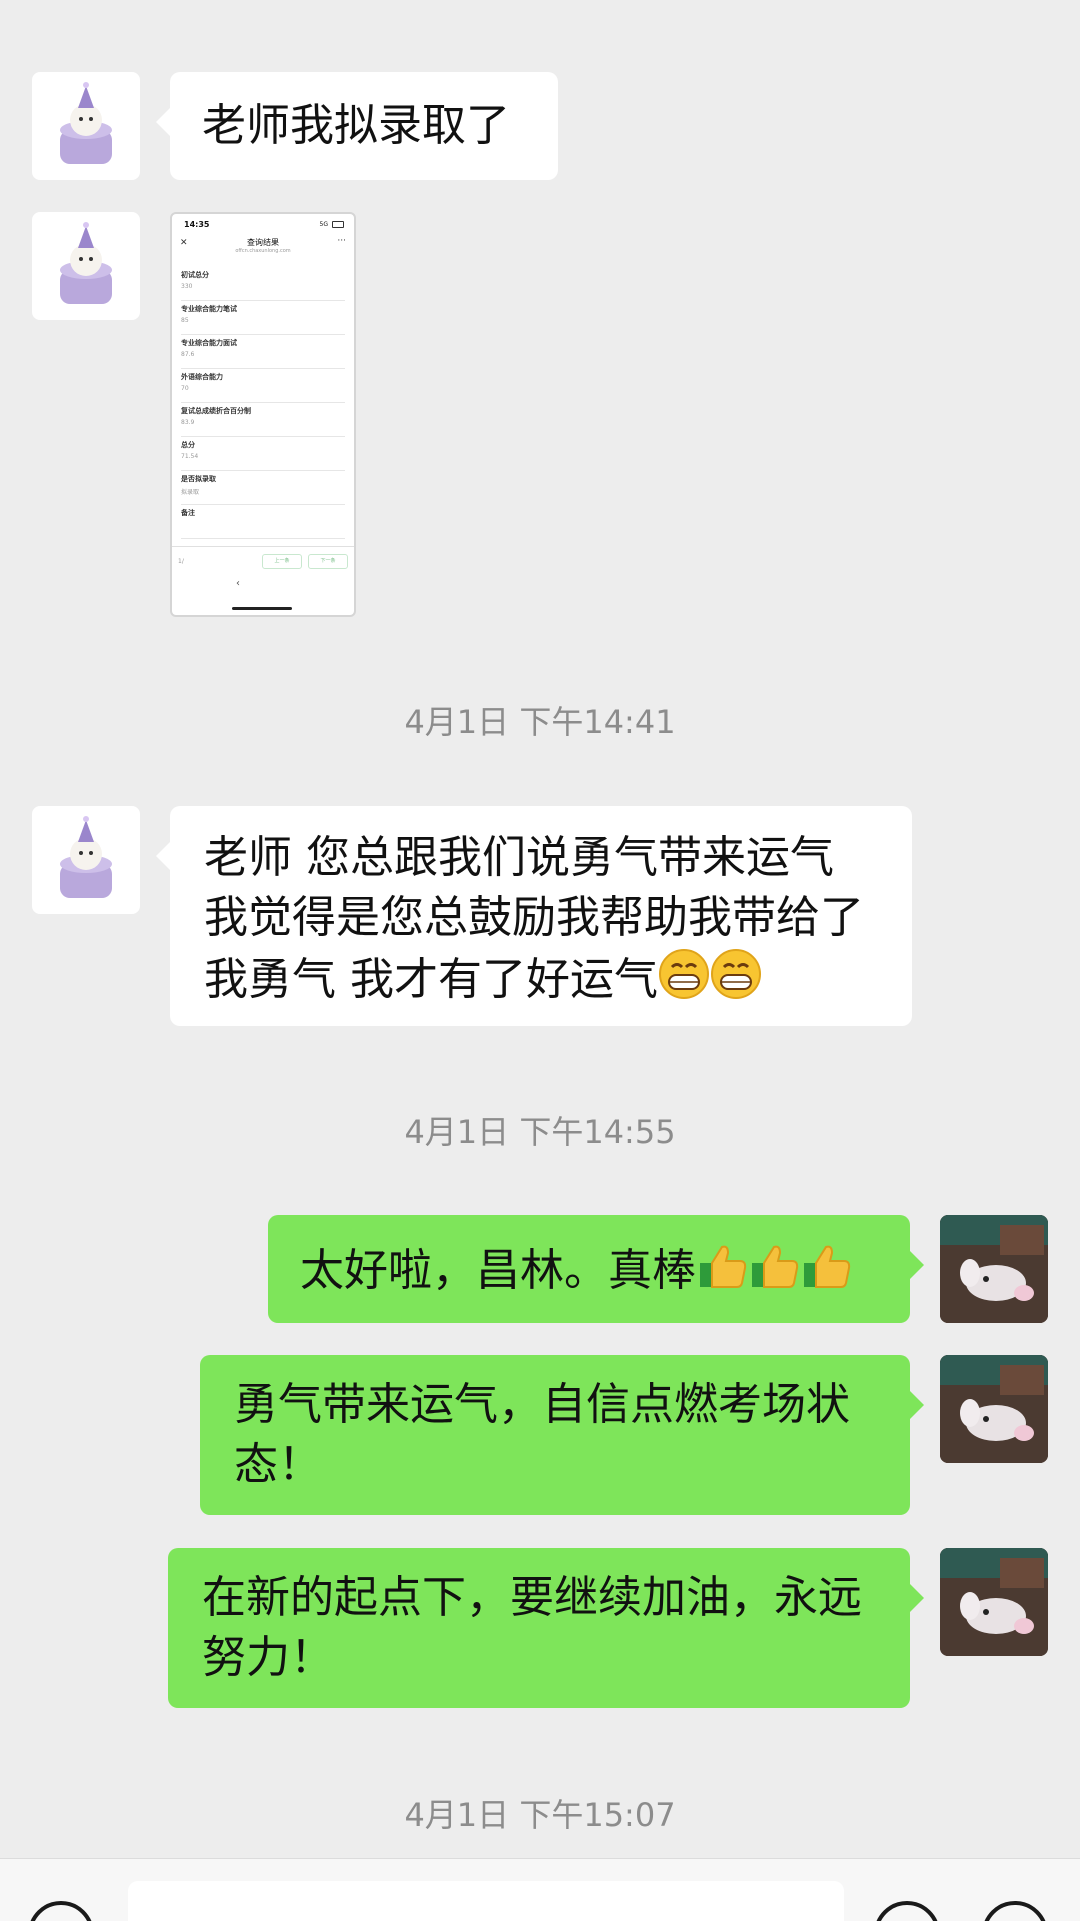 This screenshot has width=1080, height=1921. What do you see at coordinates (562, 1435) in the screenshot?
I see `message-bubble-outgoing: 勇气带来运气，自信点燃考场状 态！` at bounding box center [562, 1435].